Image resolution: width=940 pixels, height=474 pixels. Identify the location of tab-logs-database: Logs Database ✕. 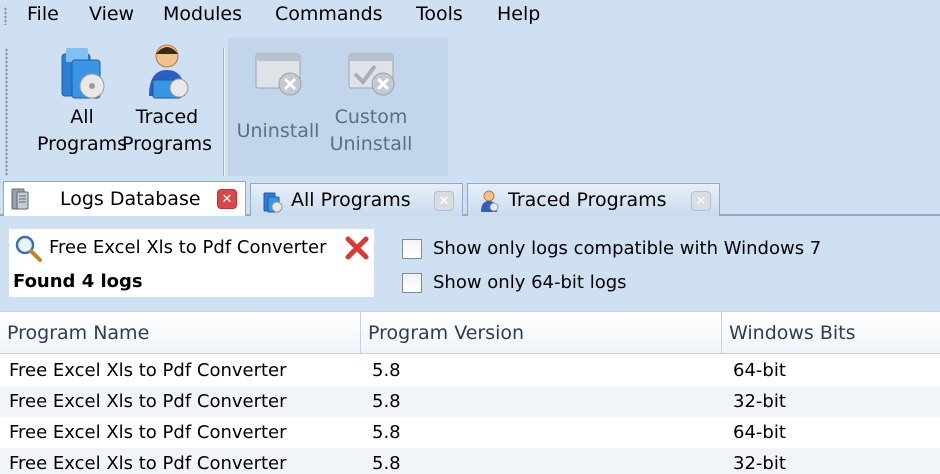
(124, 198).